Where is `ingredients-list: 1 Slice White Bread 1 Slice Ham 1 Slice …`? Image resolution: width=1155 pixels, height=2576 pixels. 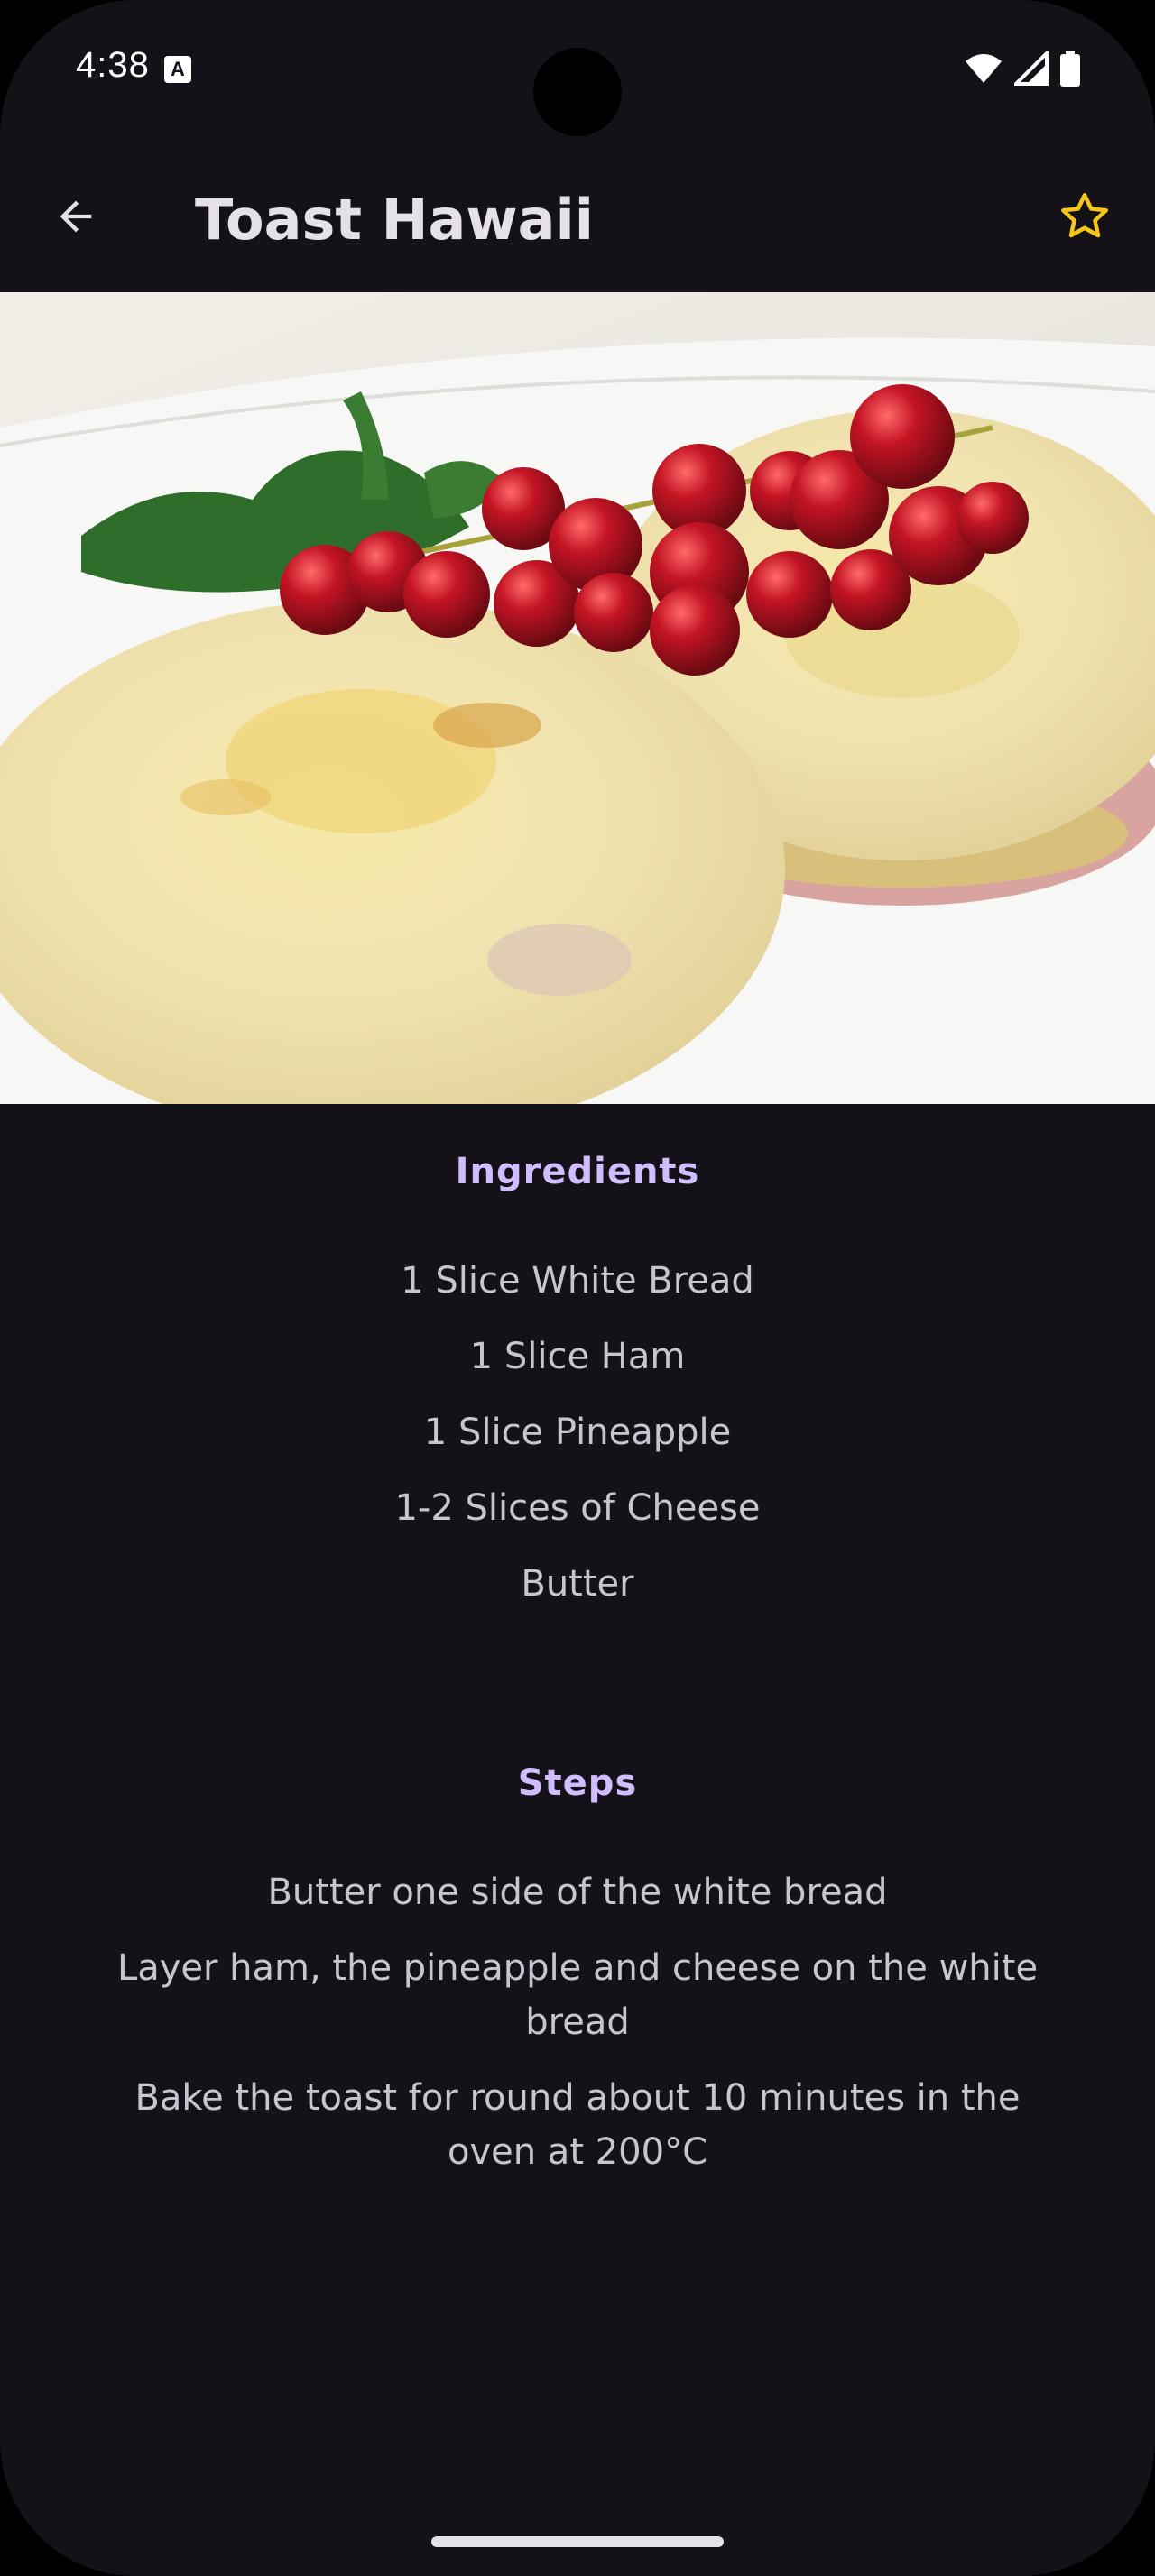
ingredients-list: 1 Slice White Bread 1 Slice Ham 1 Slice … is located at coordinates (577, 1443).